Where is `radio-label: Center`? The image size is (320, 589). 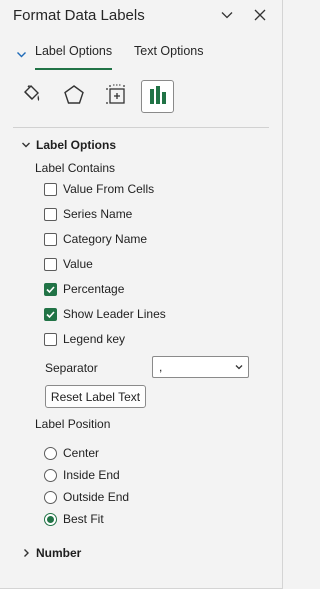 radio-label: Center is located at coordinates (81, 453).